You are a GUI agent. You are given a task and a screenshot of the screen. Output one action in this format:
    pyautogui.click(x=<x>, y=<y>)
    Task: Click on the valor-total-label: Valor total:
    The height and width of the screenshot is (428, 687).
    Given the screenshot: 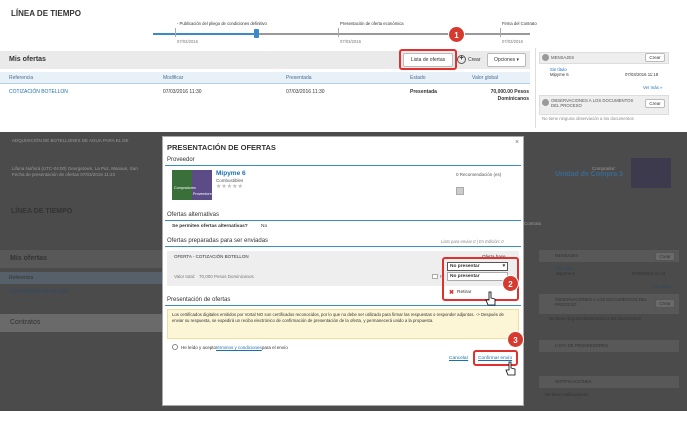 What is the action you would take?
    pyautogui.click(x=185, y=276)
    